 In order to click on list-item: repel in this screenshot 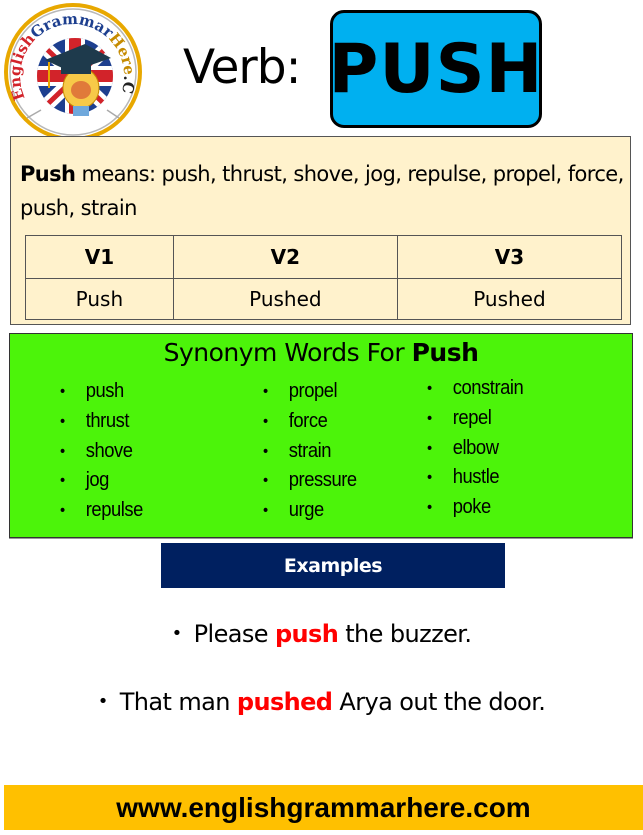, I will do `click(475, 419)`.